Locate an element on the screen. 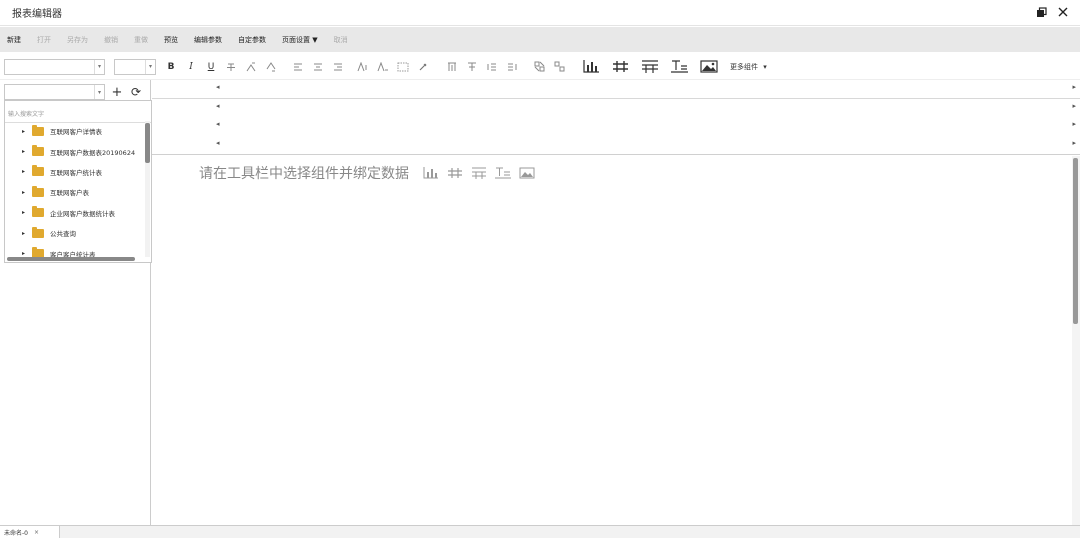 Image resolution: width=1080 pixels, height=538 pixels. menu-open: 打开 is located at coordinates (44, 40).